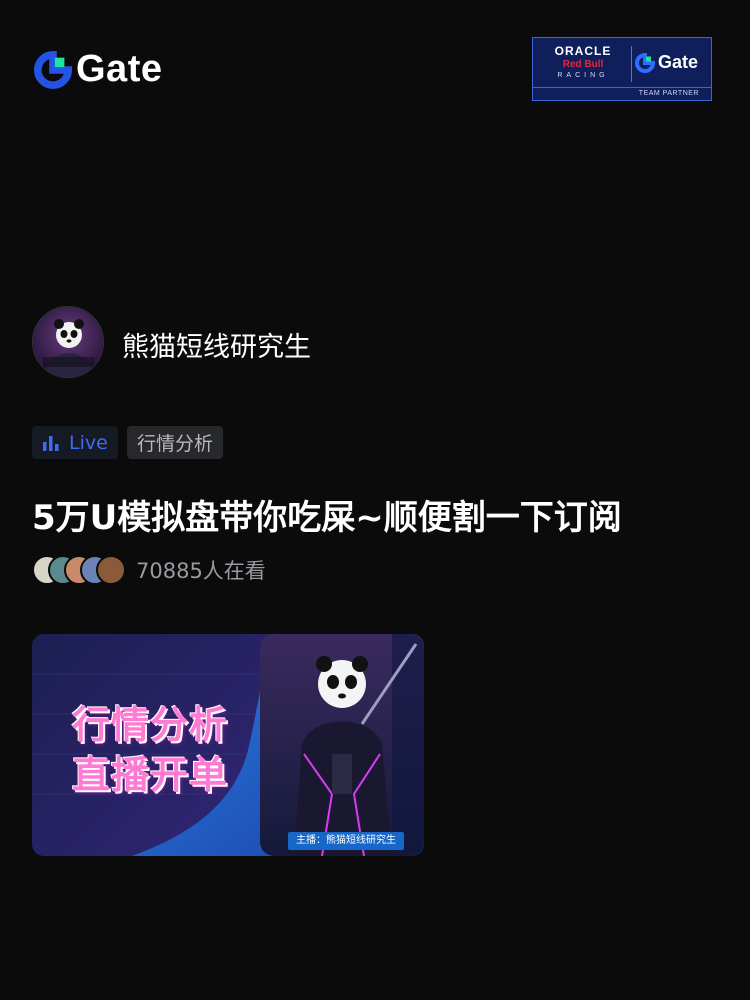 This screenshot has height=1000, width=750. Describe the element at coordinates (119, 69) in the screenshot. I see `gate-logo-text: Gate` at that location.